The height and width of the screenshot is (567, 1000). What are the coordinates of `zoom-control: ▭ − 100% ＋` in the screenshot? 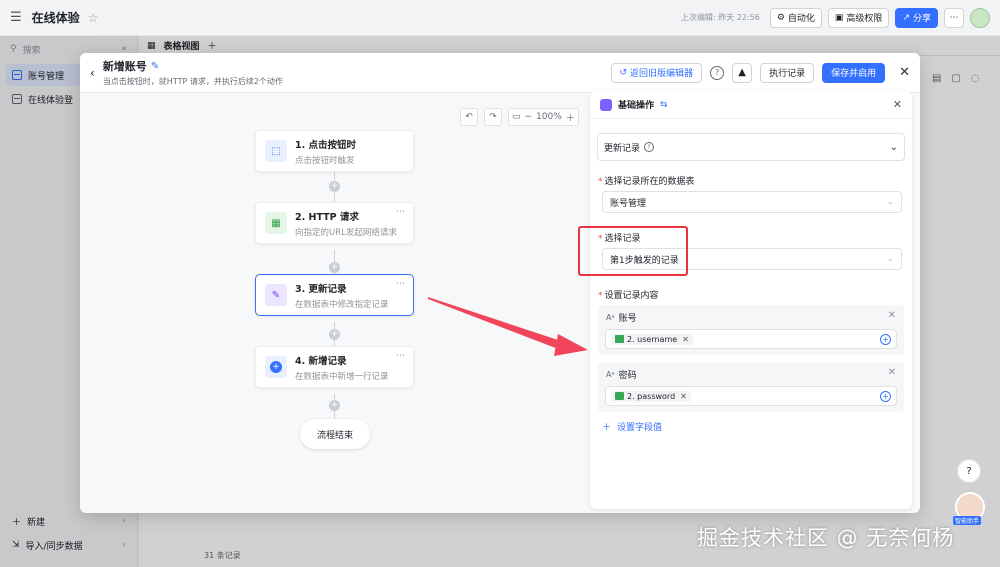 It's located at (543, 117).